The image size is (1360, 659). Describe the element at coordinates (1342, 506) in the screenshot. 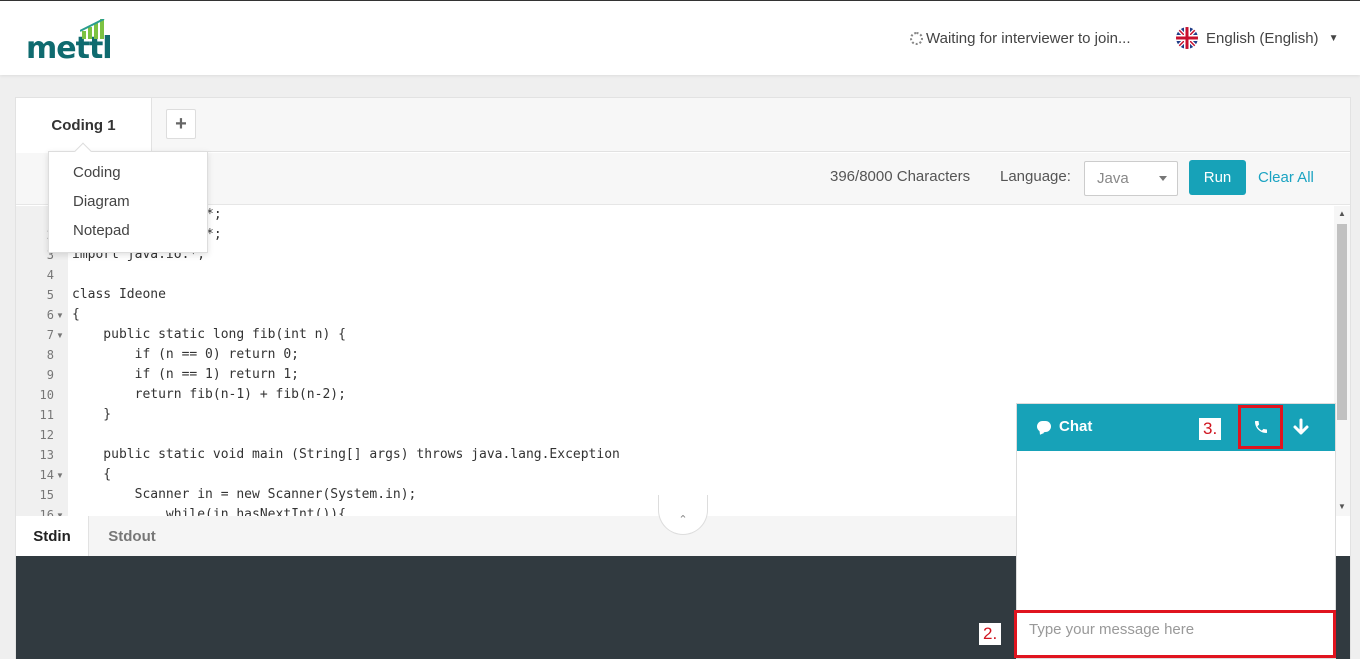

I see `scroll-down-icon: ▼` at that location.